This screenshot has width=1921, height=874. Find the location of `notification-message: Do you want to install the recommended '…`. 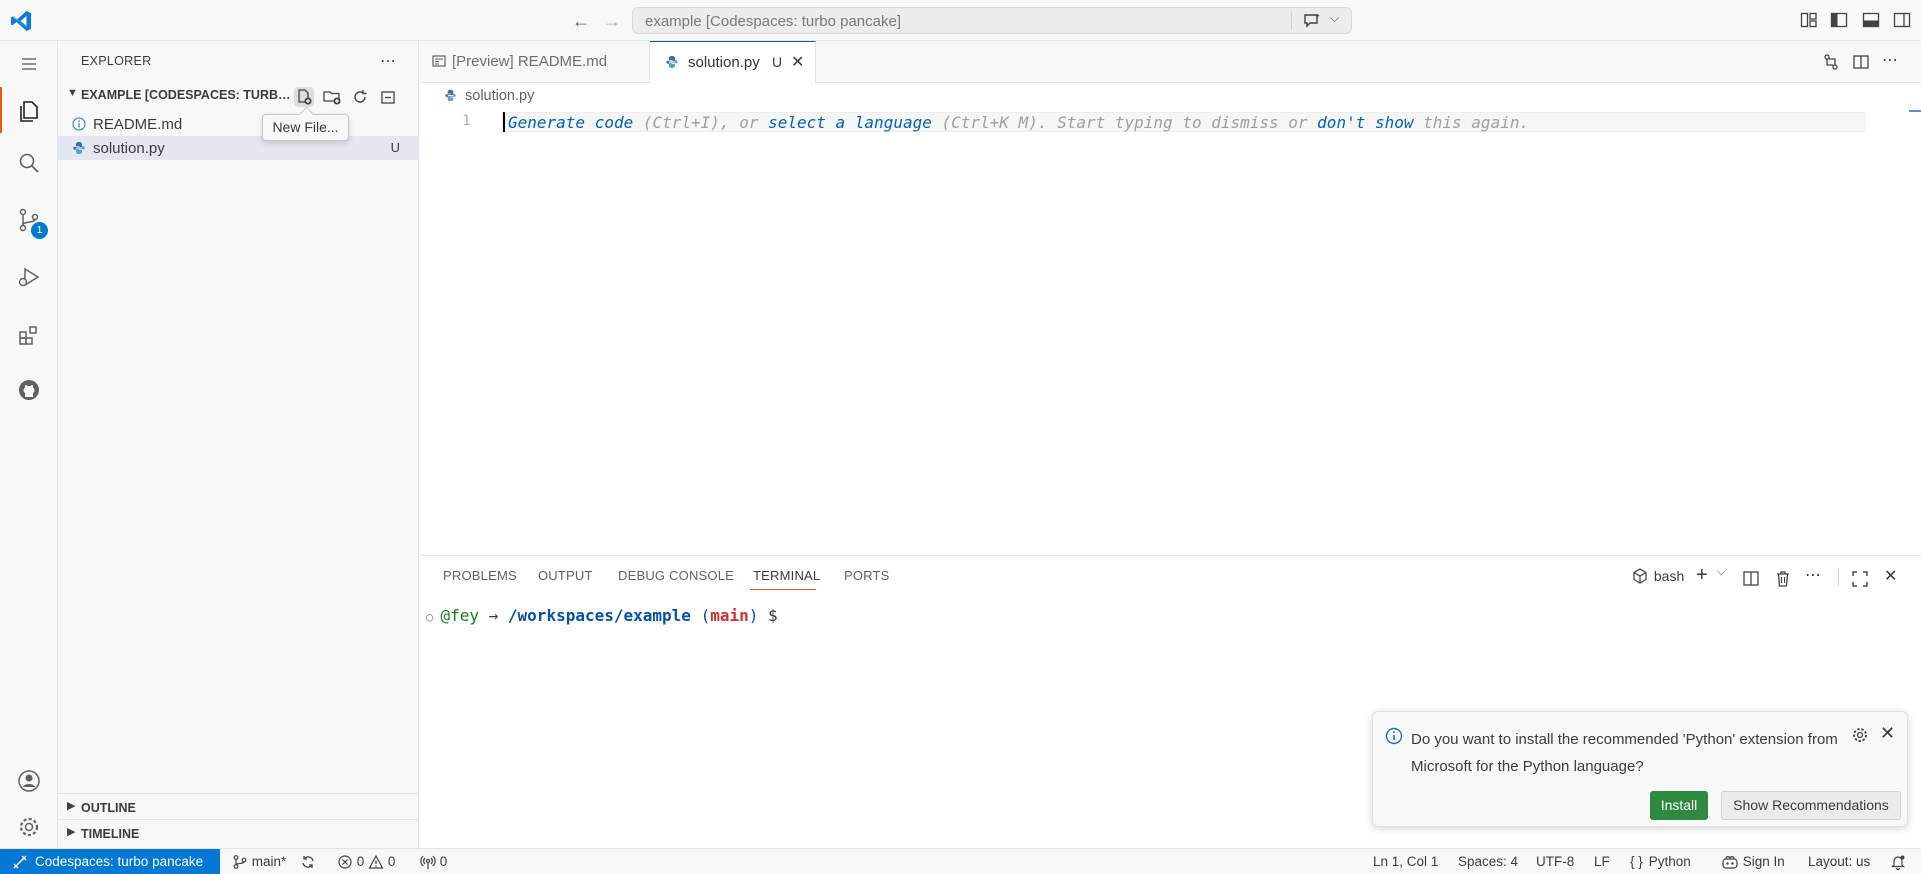

notification-message: Do you want to install the recommended '… is located at coordinates (1624, 753).